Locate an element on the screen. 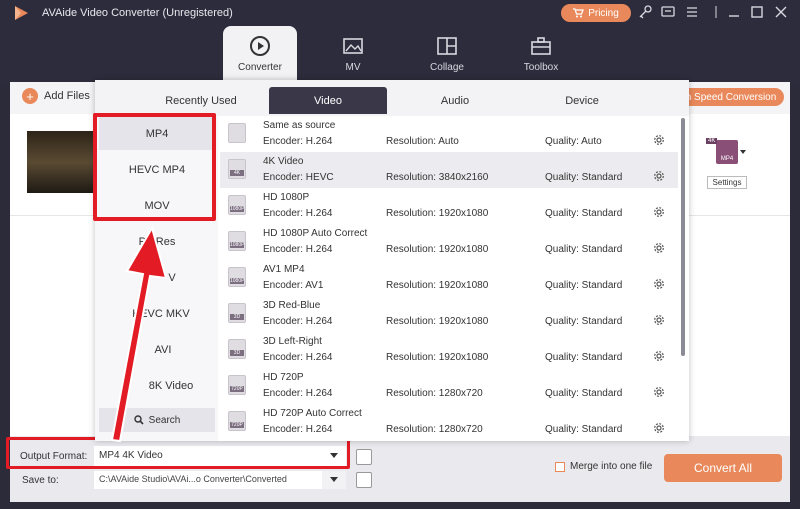  format-name: Same as source is located at coordinates (299, 125).